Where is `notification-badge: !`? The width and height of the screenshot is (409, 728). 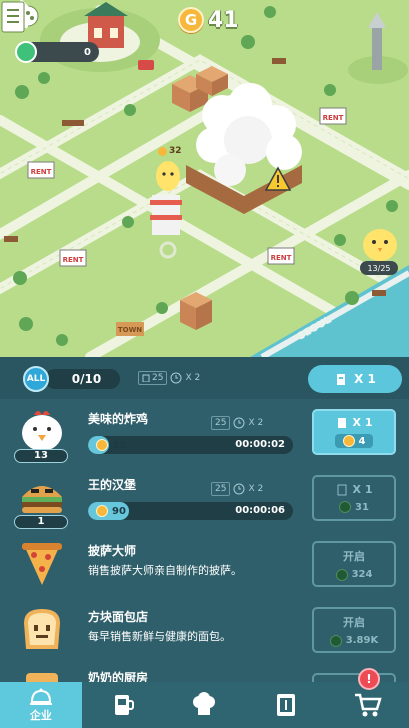
notification-badge: ! is located at coordinates (369, 679).